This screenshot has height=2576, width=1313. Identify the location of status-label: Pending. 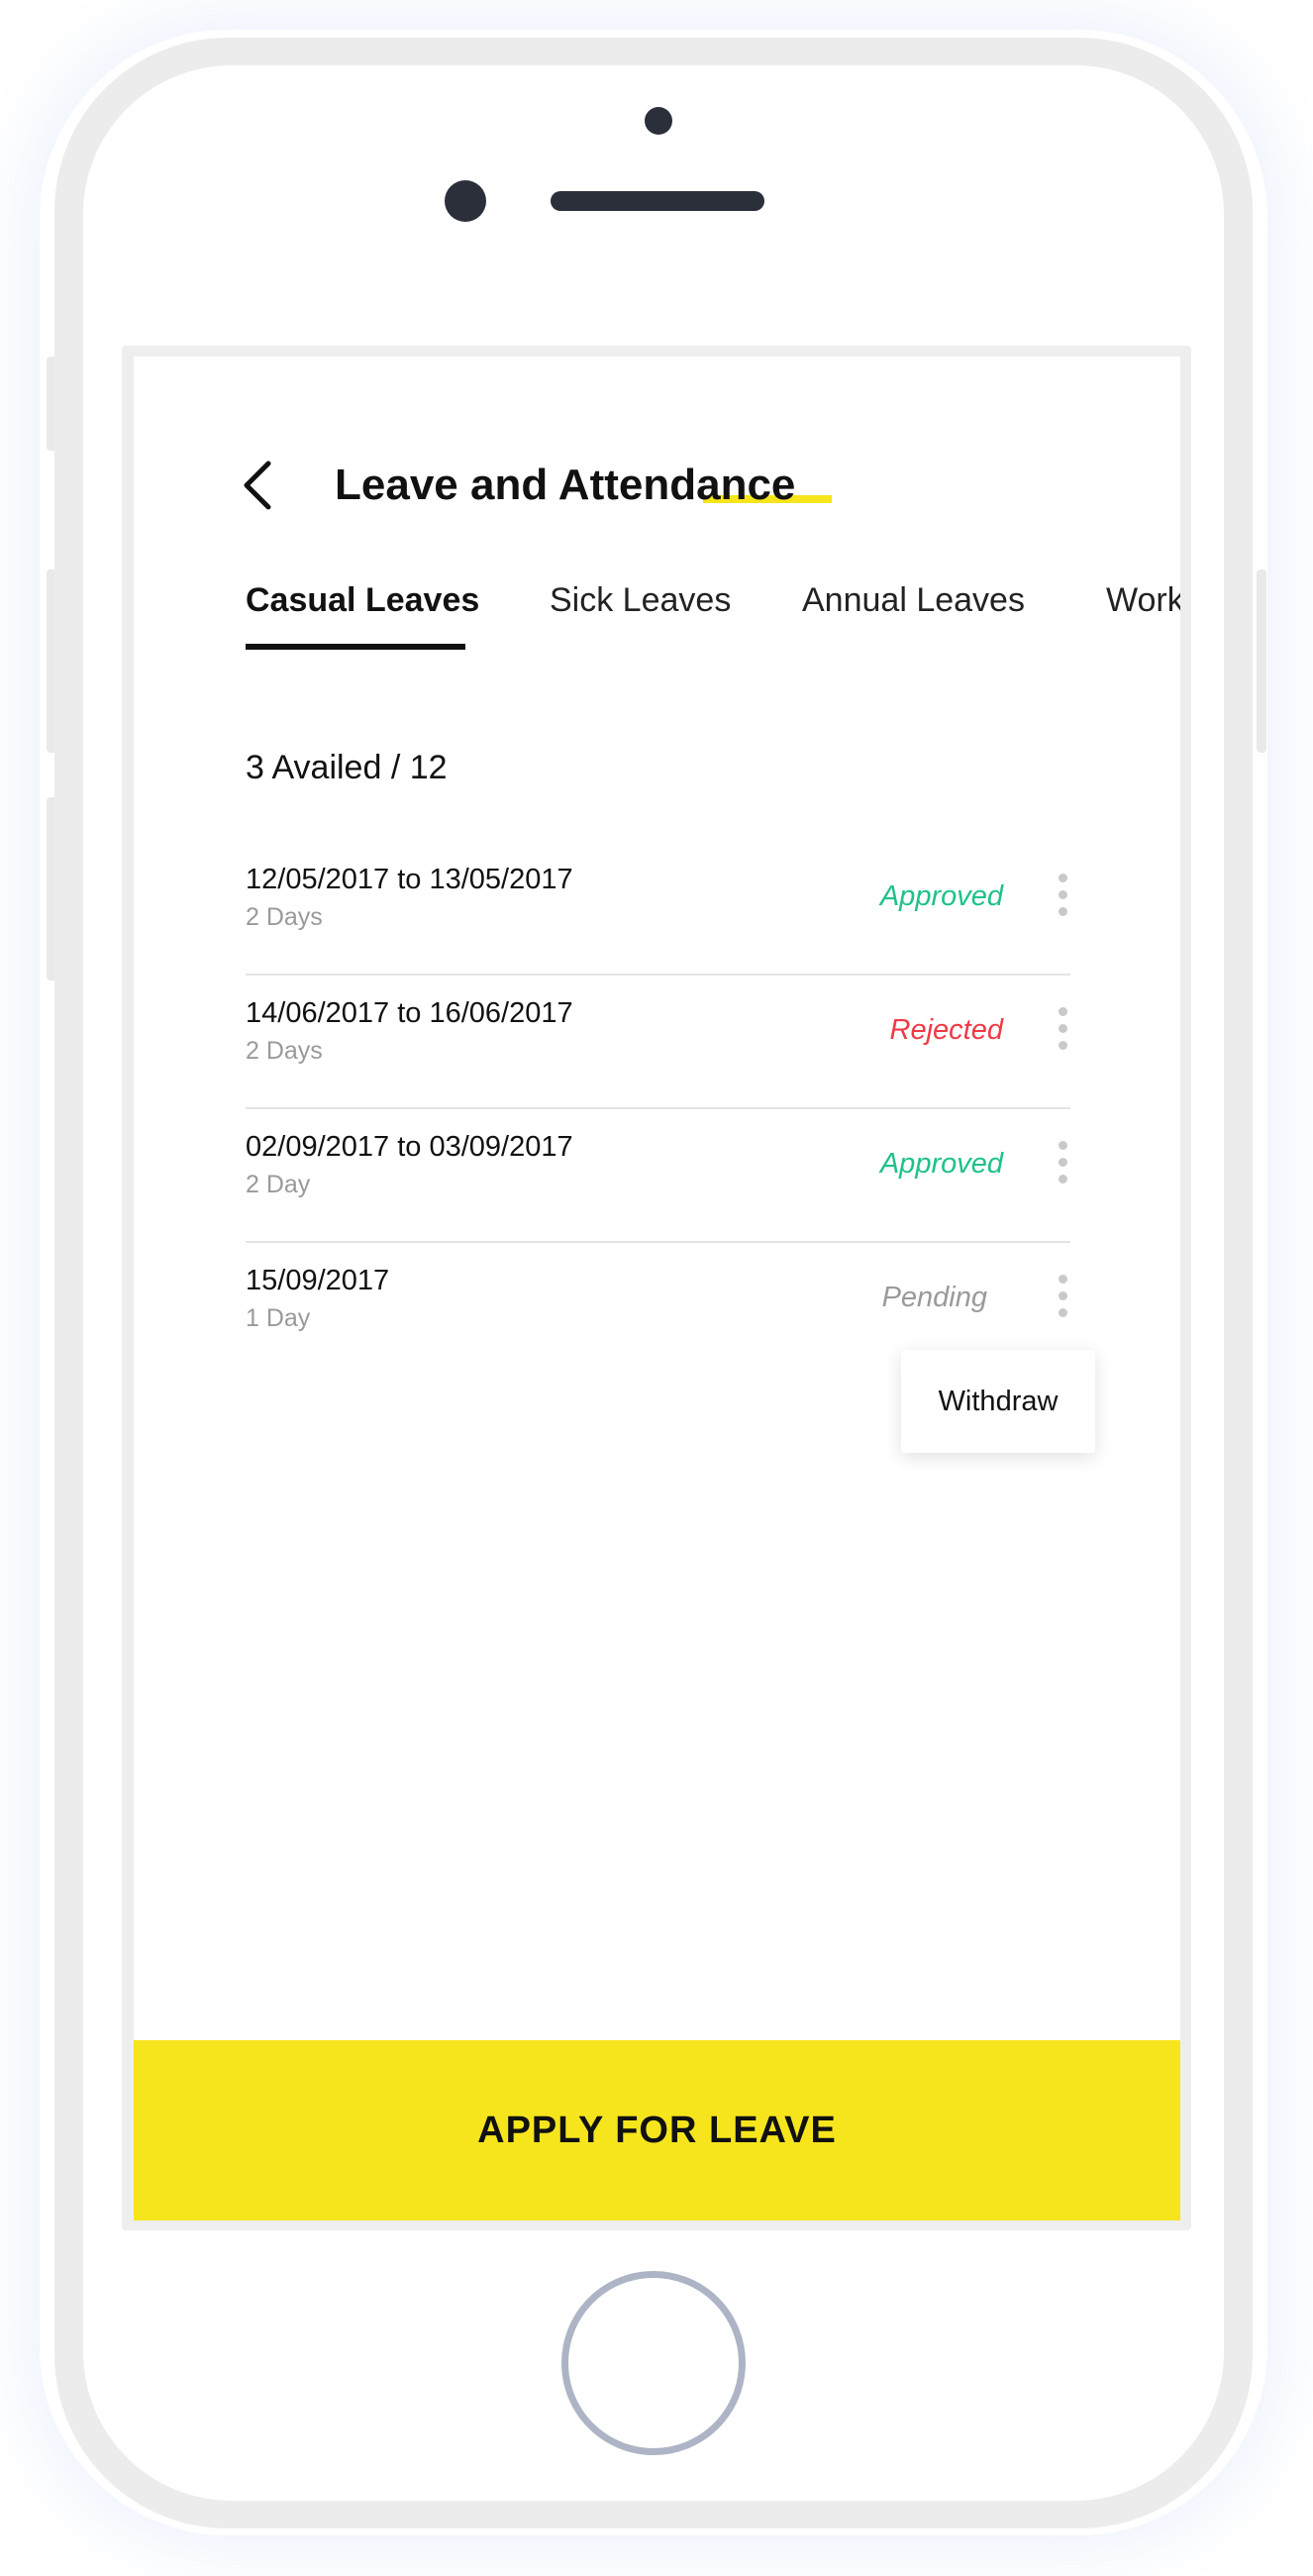
(934, 1297).